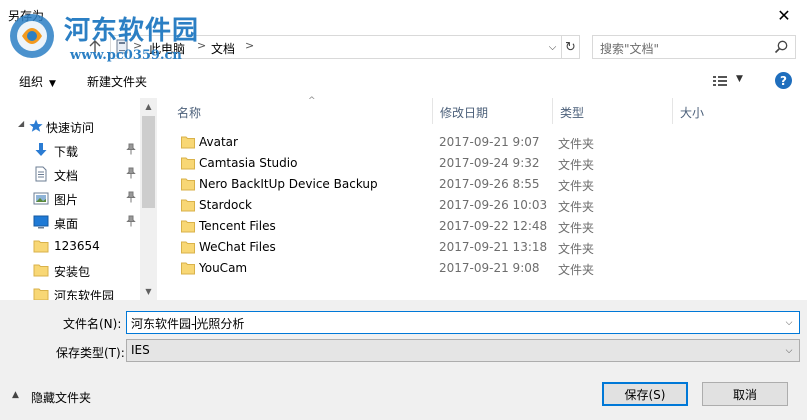  I want to click on file-name: WeChat Files, so click(237, 247).